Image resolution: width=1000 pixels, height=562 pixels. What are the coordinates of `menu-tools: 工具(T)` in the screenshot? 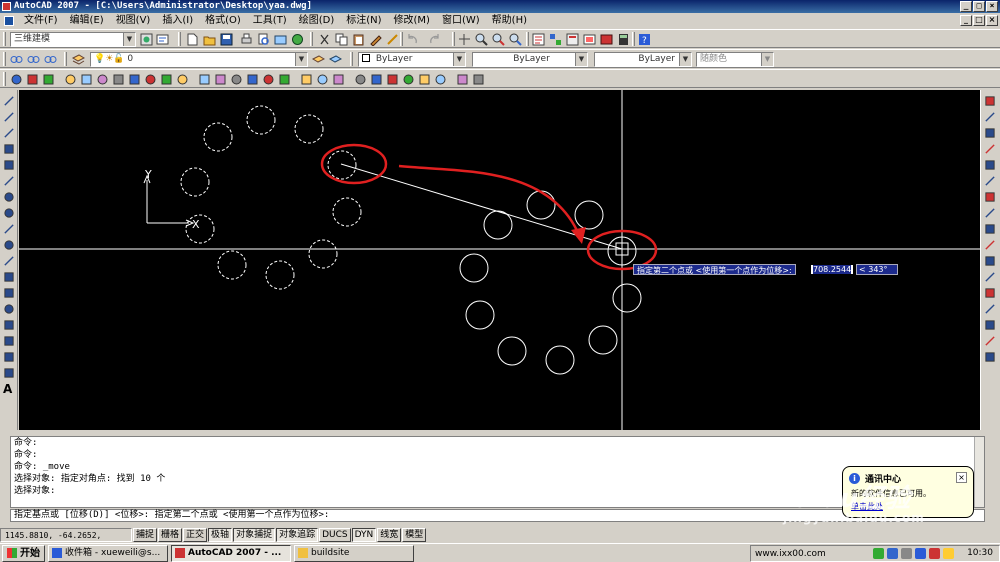 It's located at (270, 20).